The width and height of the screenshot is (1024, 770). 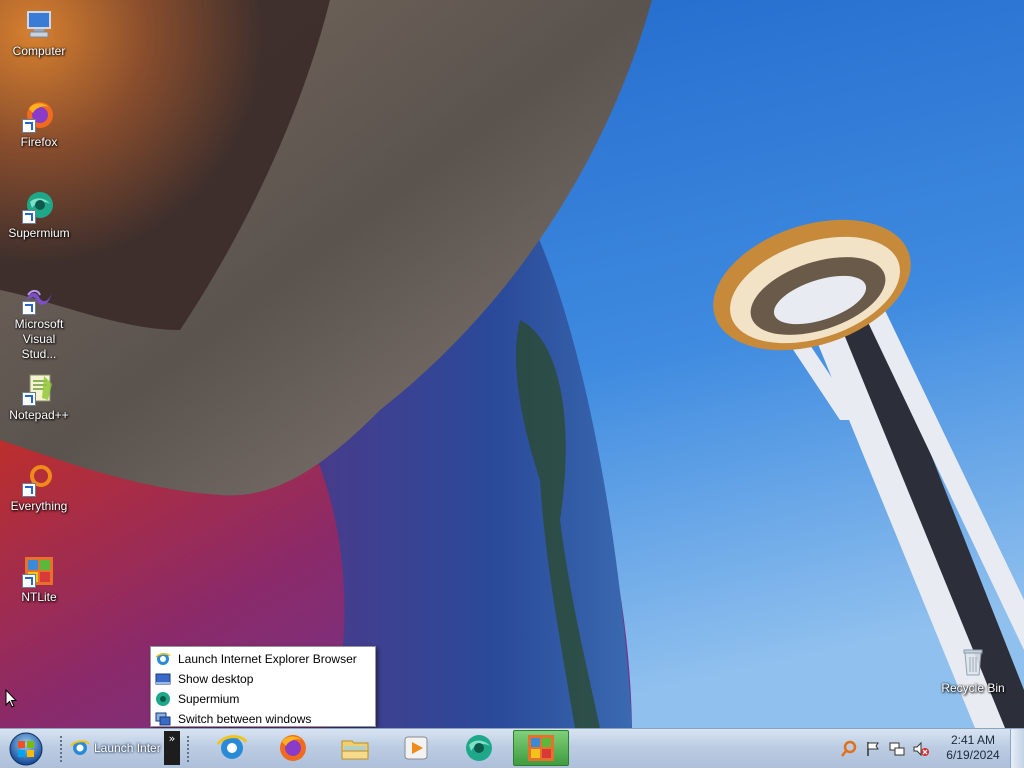 I want to click on clock-date: 6/19/2024, so click(x=973, y=755).